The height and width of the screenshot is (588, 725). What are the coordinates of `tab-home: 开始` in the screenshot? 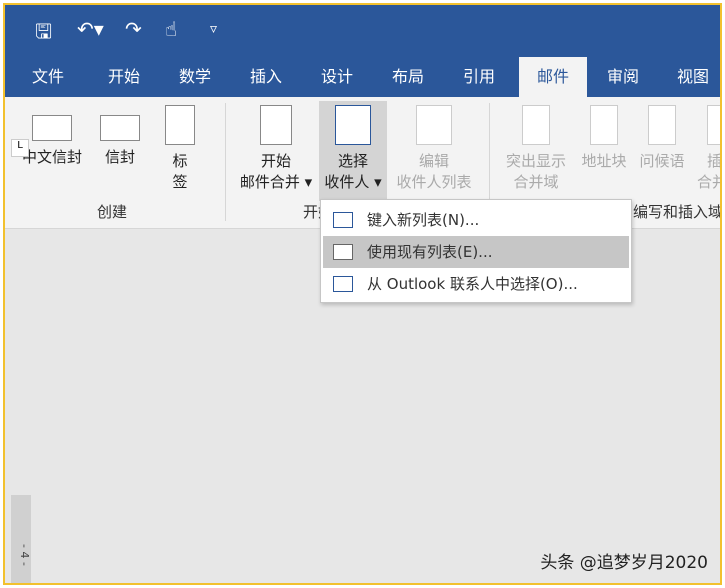 It's located at (124, 77).